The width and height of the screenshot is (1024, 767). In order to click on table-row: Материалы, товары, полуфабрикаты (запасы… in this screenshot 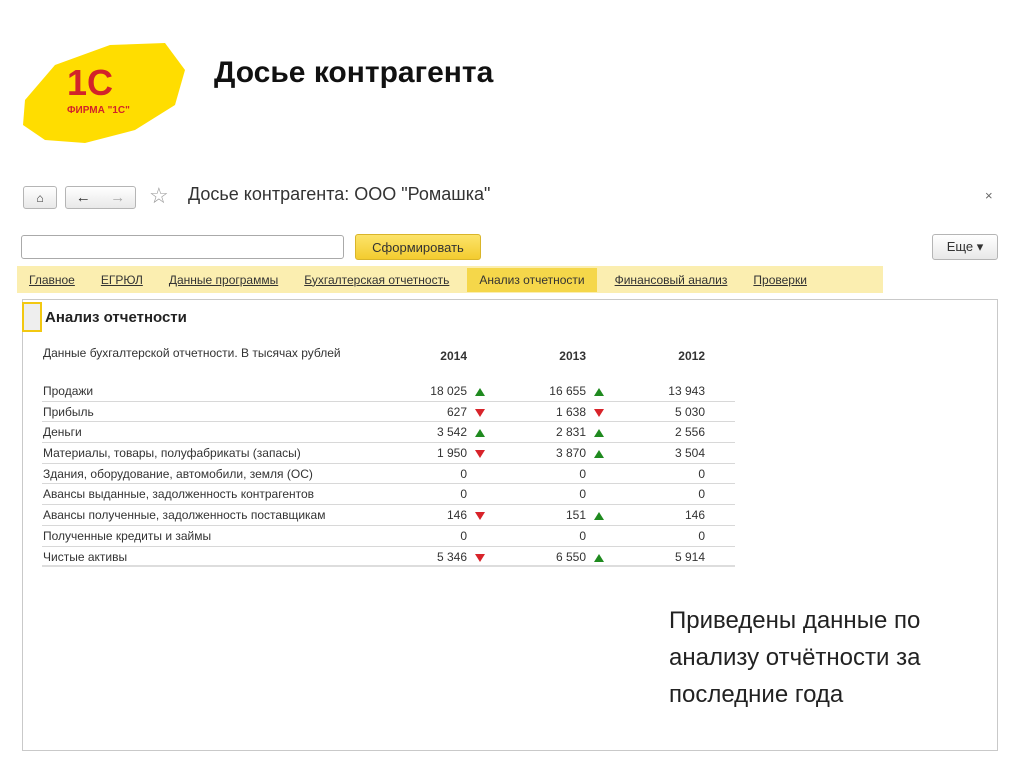, I will do `click(388, 453)`.